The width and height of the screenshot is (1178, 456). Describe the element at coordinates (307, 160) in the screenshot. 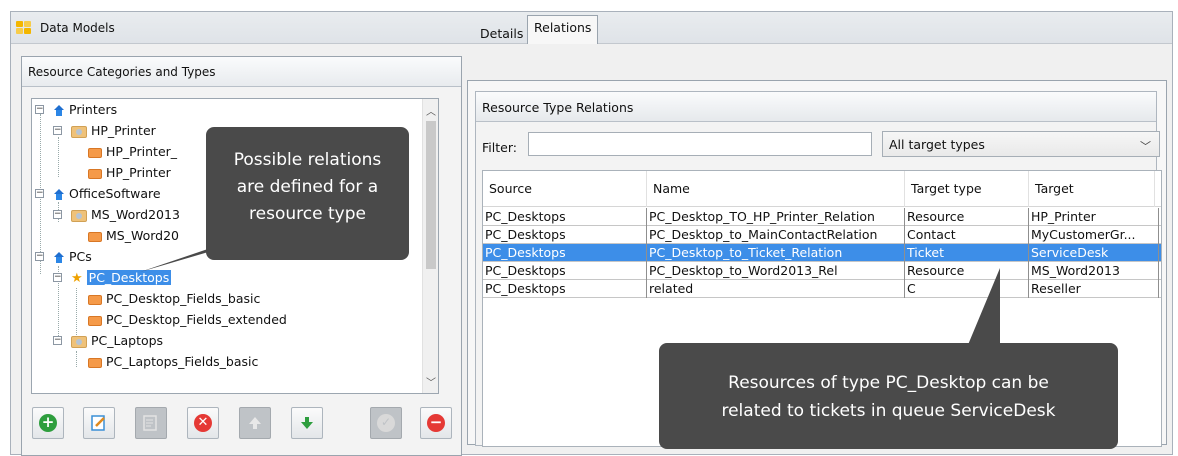

I see `callout-line: Possible relations` at that location.